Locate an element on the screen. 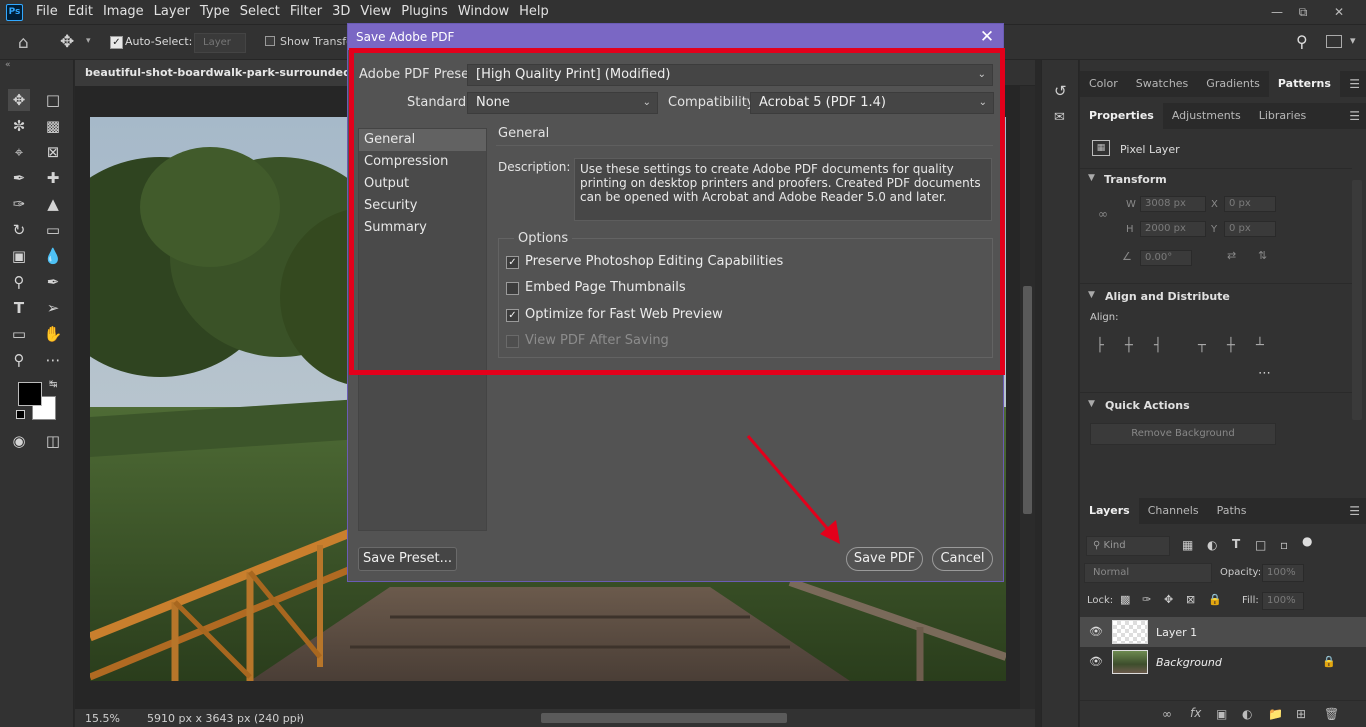 Image resolution: width=1366 pixels, height=727 pixels. layer-mask-icon: ▣ is located at coordinates (1221, 714).